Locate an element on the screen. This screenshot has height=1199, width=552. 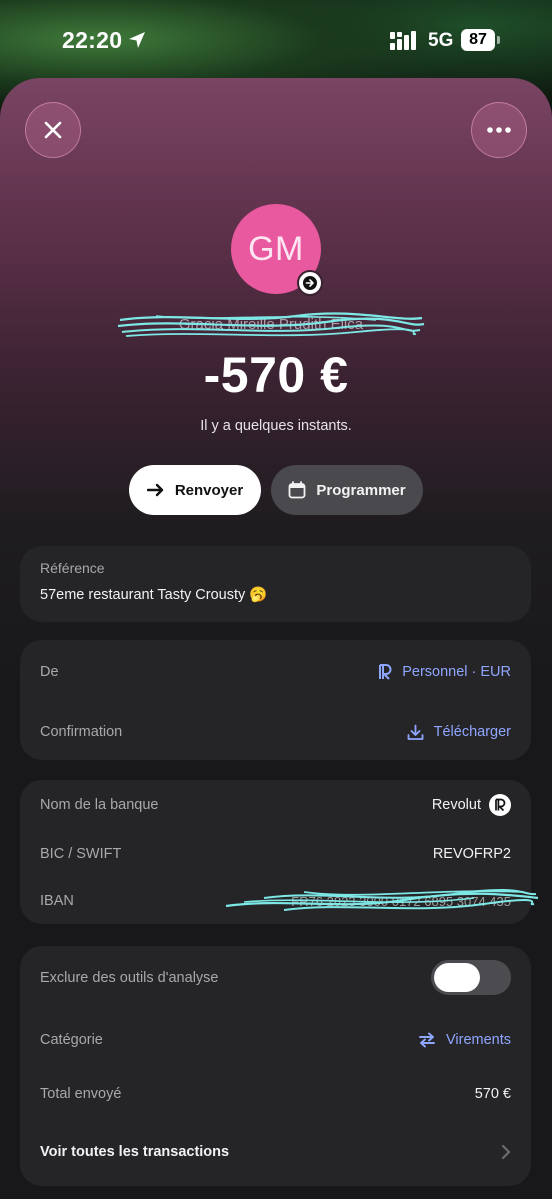
battery-tip is located at coordinates (498, 40).